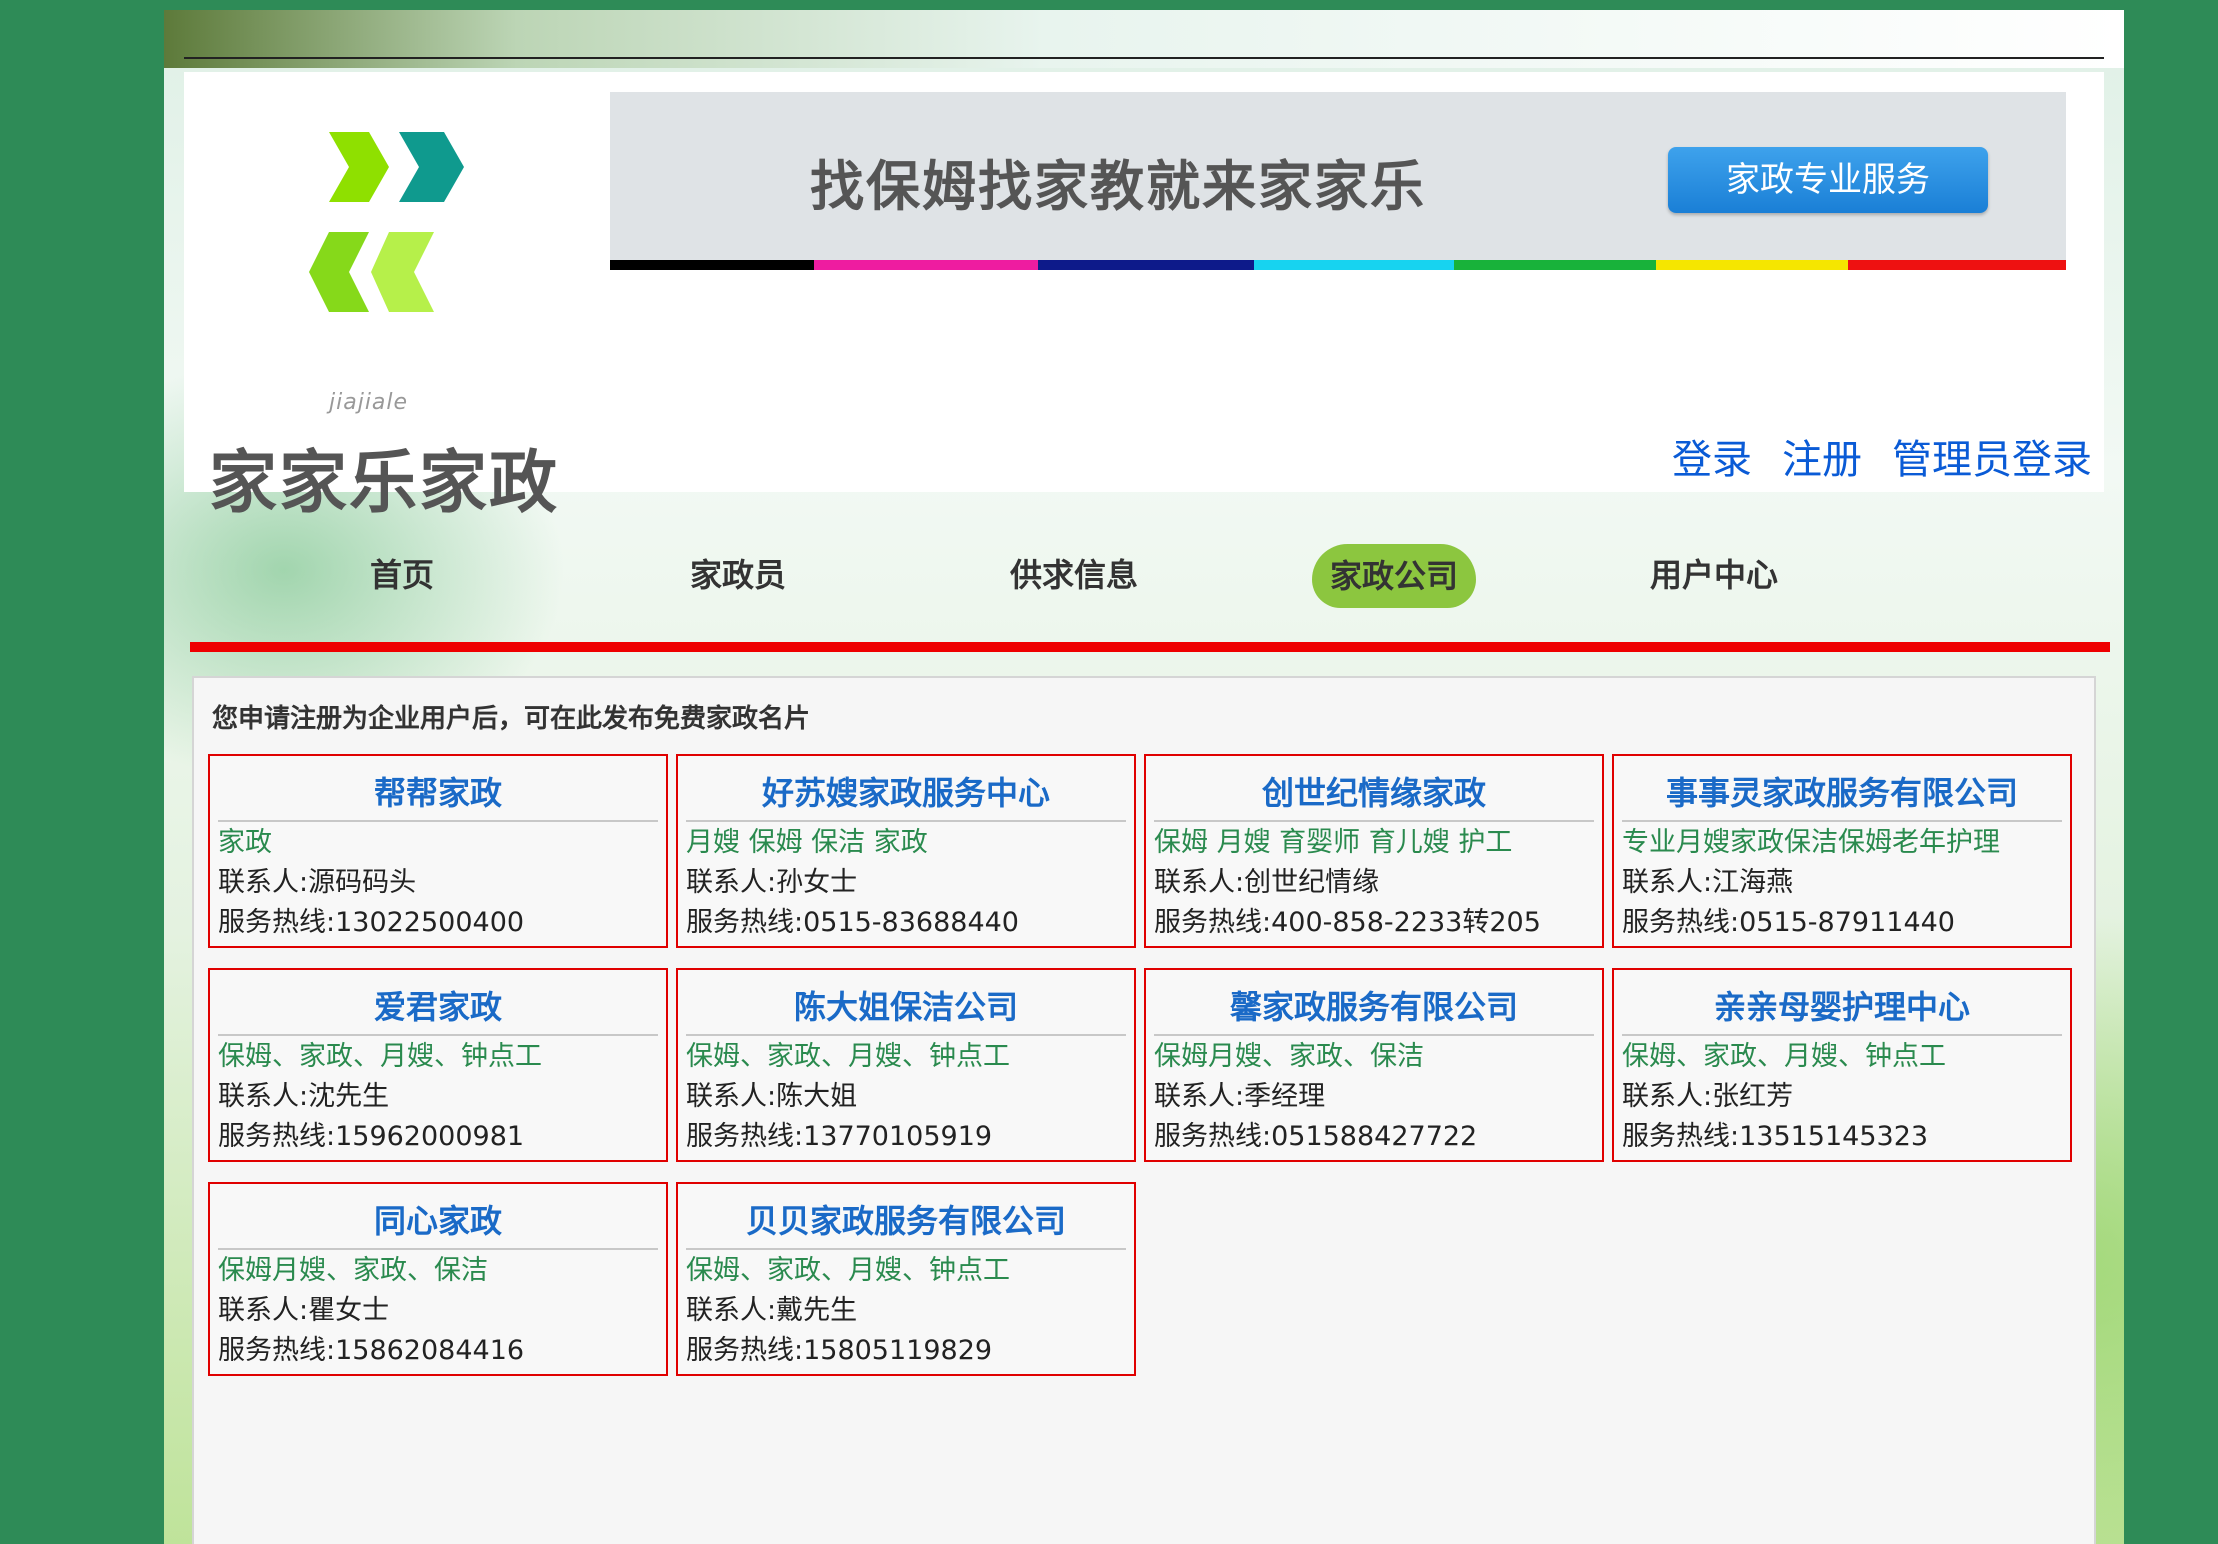 The height and width of the screenshot is (1544, 2218). Describe the element at coordinates (1842, 1009) in the screenshot. I see `company-name-link: 亲亲母婴护理中心` at that location.